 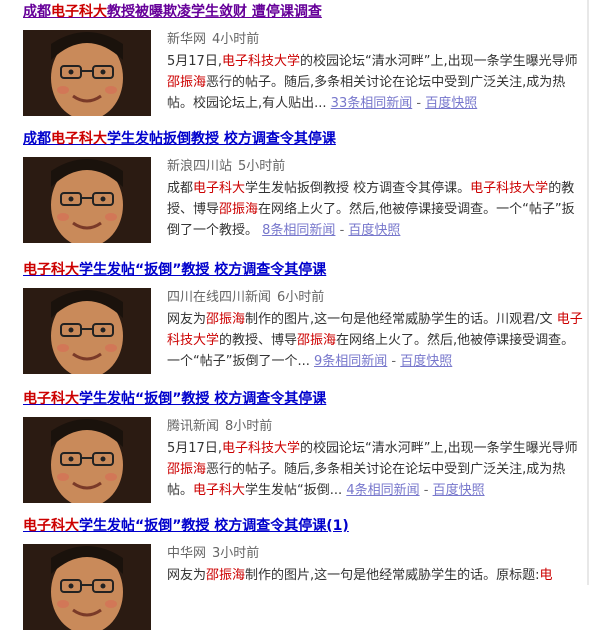 I want to click on related-news-link: 33条相同新闻, so click(x=372, y=103).